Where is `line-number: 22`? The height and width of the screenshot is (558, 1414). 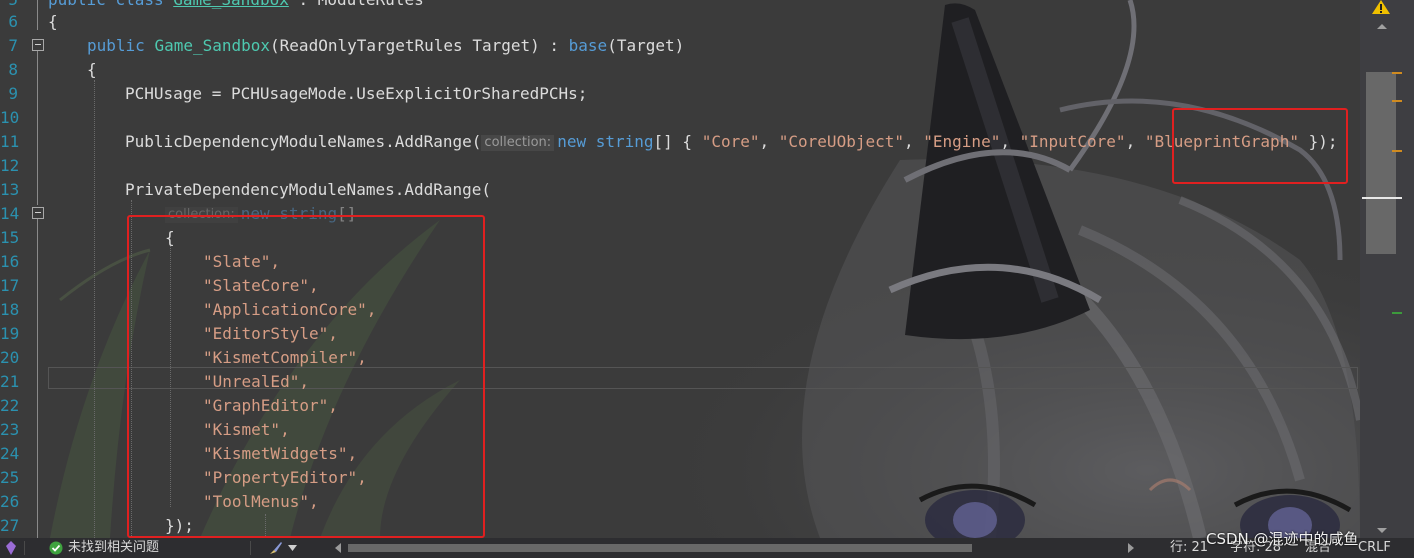 line-number: 22 is located at coordinates (10, 405).